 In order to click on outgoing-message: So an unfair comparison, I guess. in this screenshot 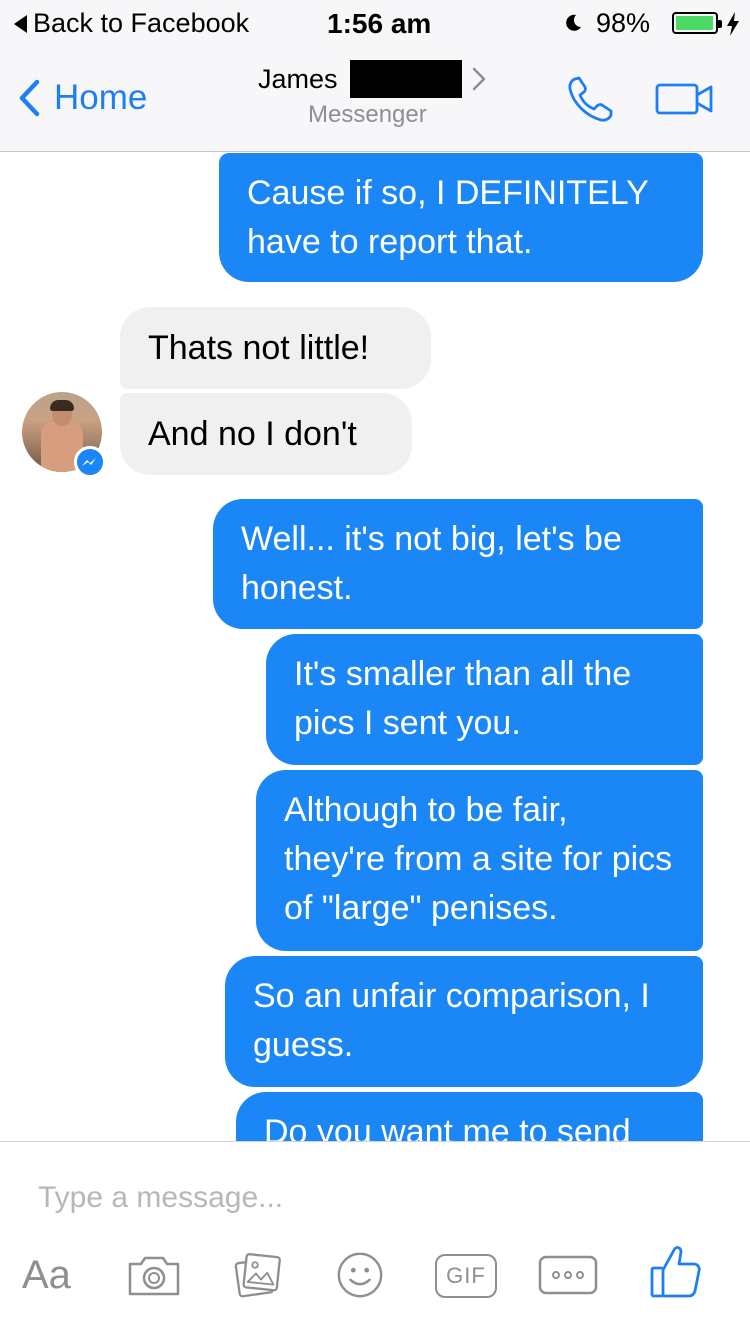, I will do `click(464, 1021)`.